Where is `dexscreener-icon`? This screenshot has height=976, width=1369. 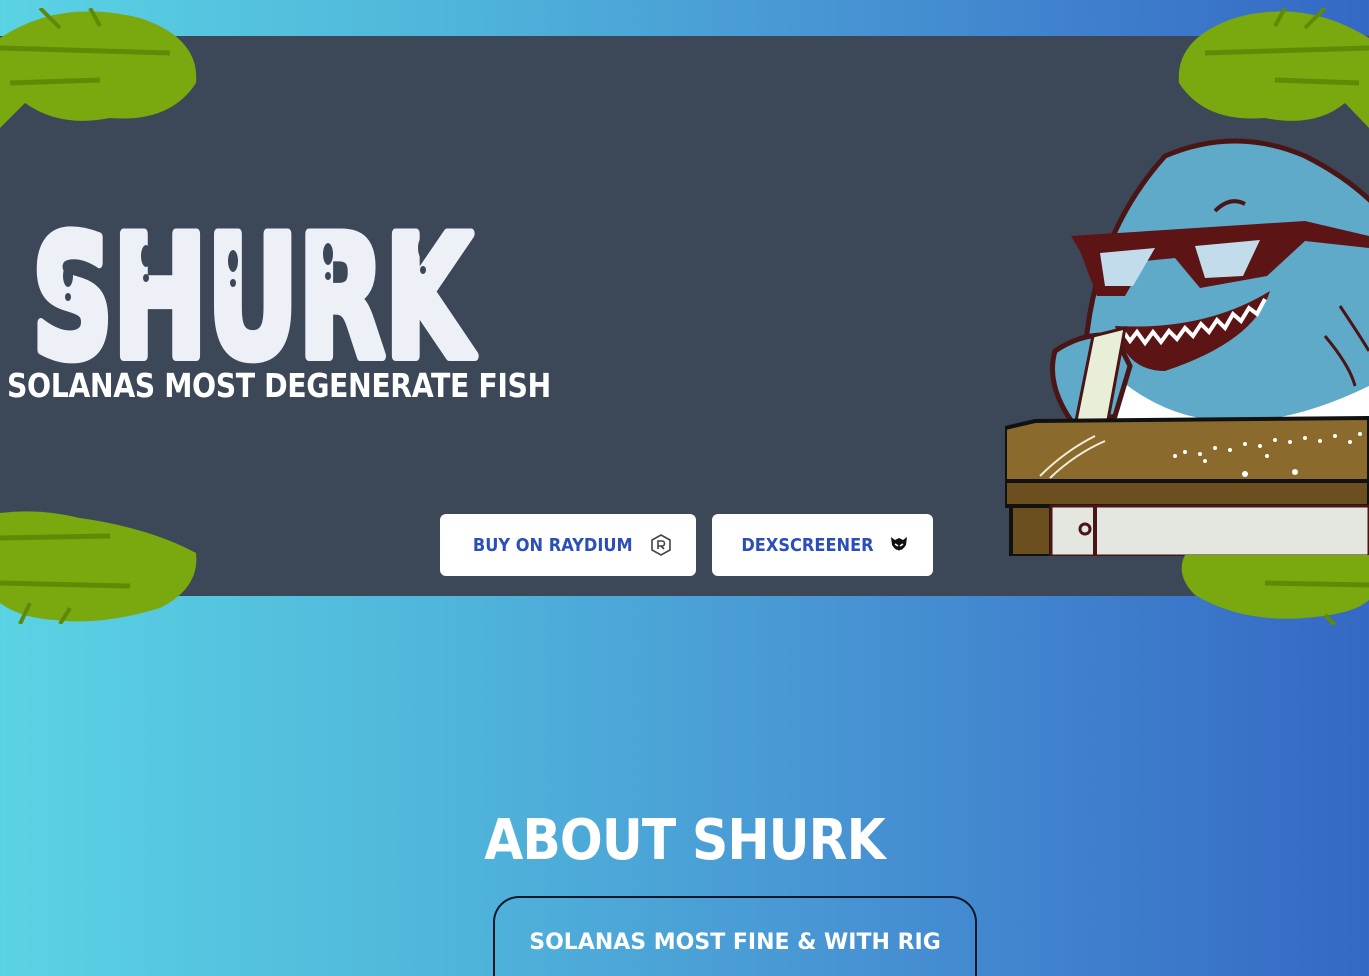 dexscreener-icon is located at coordinates (900, 545).